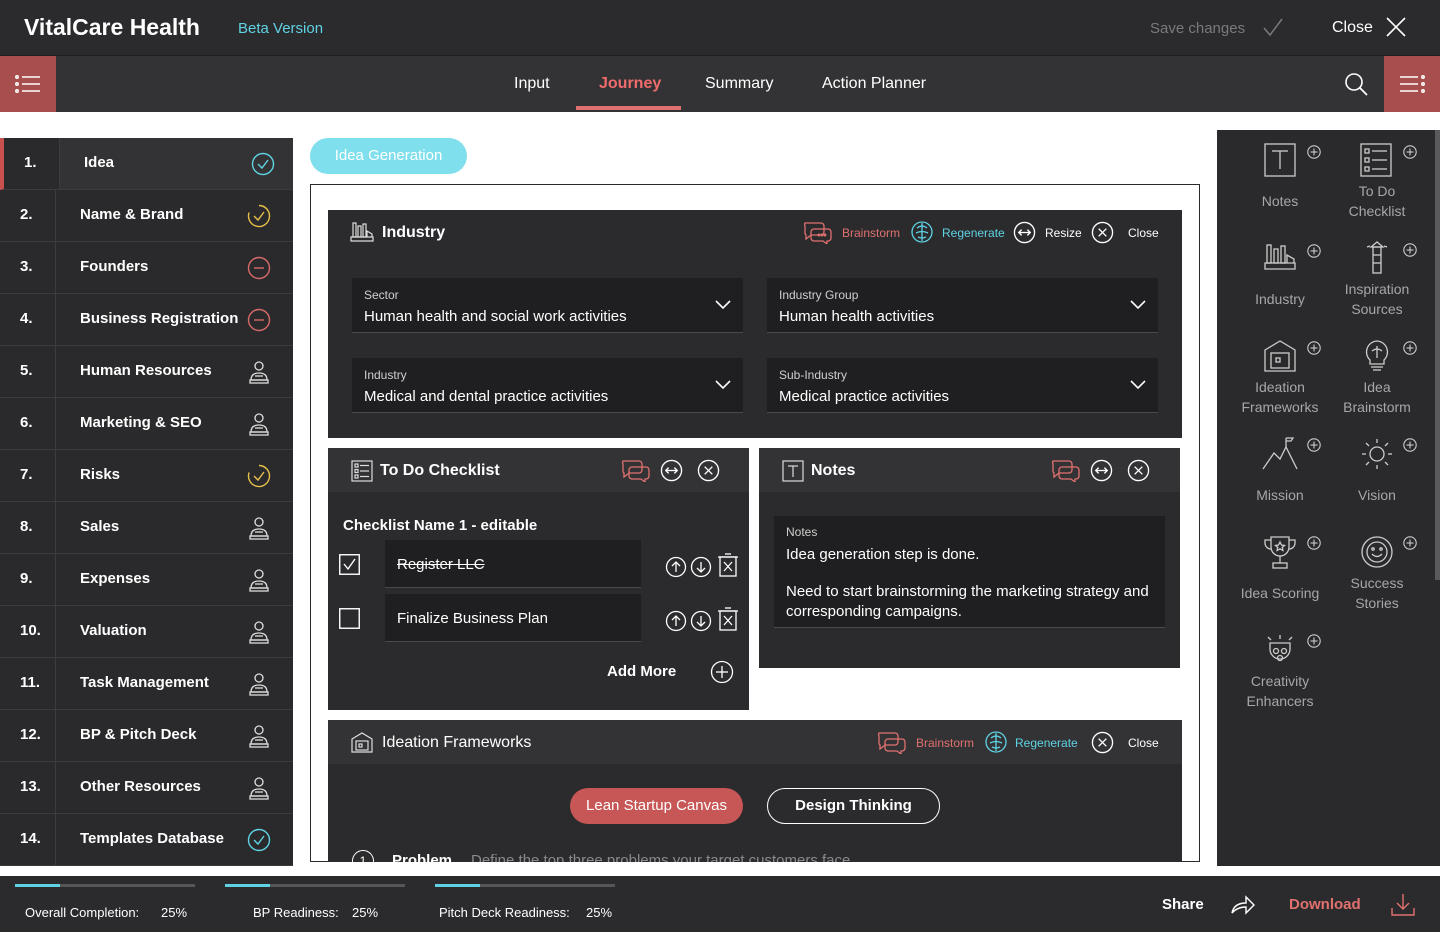 The height and width of the screenshot is (932, 1440). Describe the element at coordinates (146, 268) in the screenshot. I see `sidebar-item: 3. Founders` at that location.